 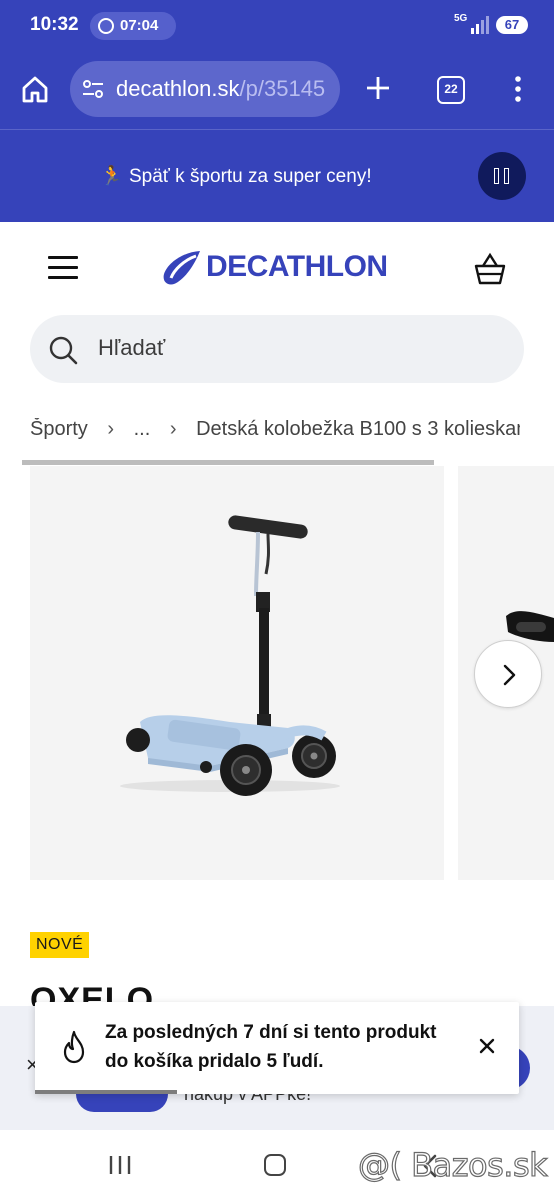 I want to click on site-settings-icon, so click(x=93, y=89).